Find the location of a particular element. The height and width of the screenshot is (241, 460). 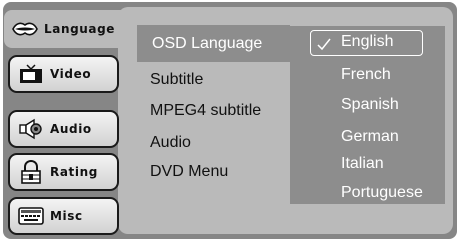

speaker-icon is located at coordinates (31, 129).